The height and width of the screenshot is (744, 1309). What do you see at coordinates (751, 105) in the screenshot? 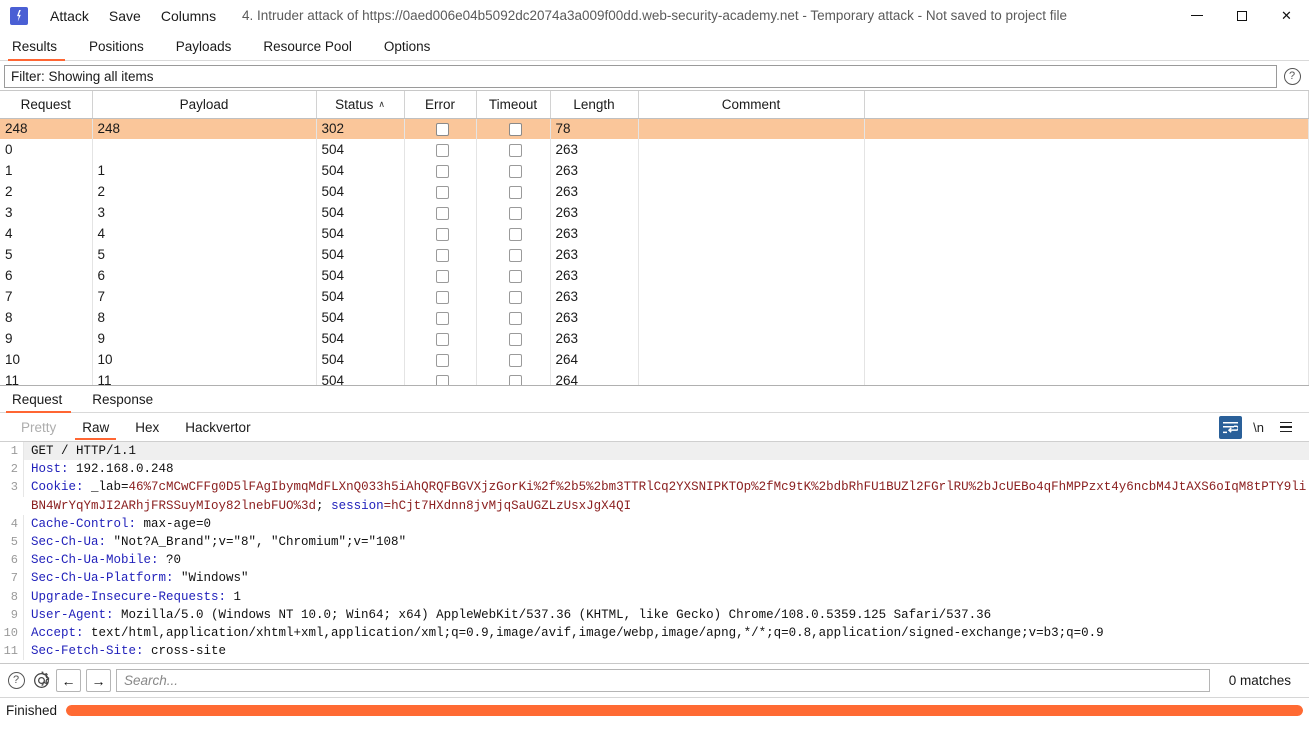
I see `column-header-comment: Comment` at bounding box center [751, 105].